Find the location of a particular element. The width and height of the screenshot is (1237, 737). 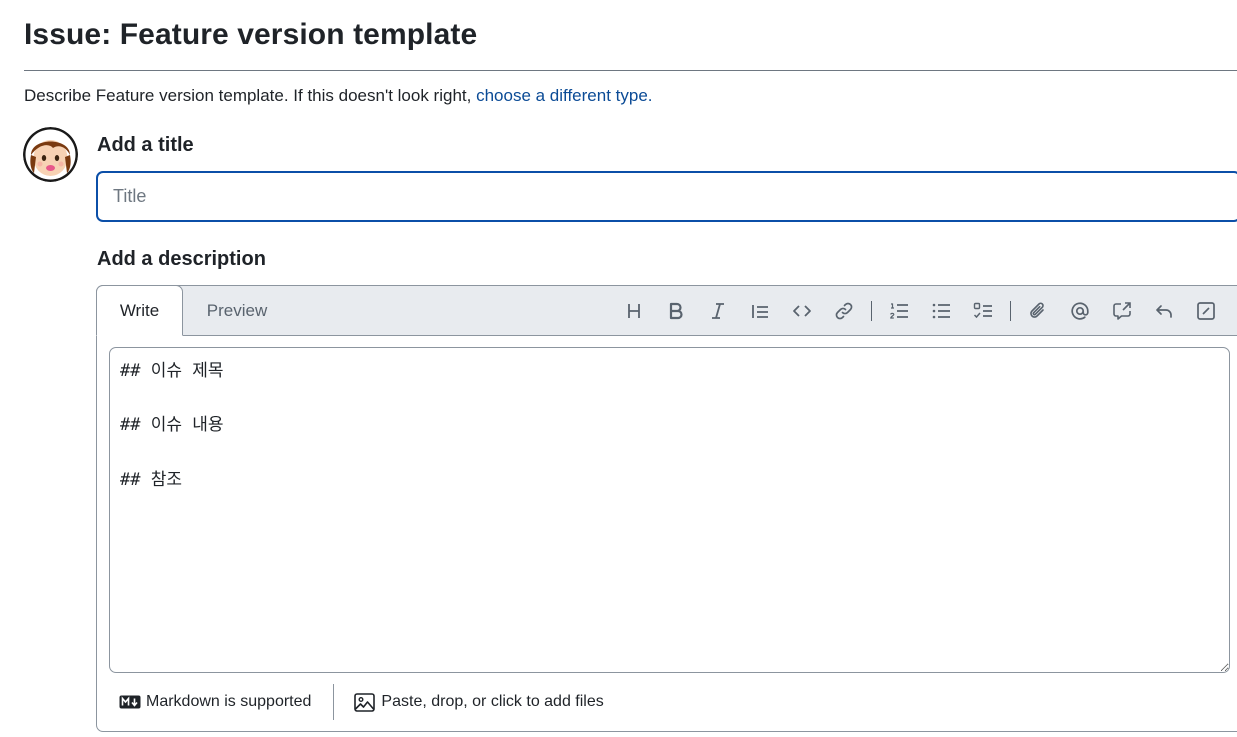

link-icon is located at coordinates (844, 311).